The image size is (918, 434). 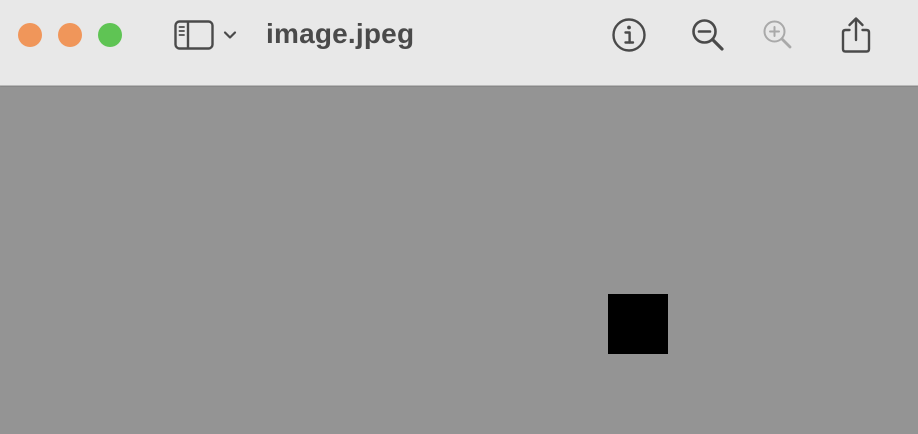 I want to click on info-button, so click(x=629, y=35).